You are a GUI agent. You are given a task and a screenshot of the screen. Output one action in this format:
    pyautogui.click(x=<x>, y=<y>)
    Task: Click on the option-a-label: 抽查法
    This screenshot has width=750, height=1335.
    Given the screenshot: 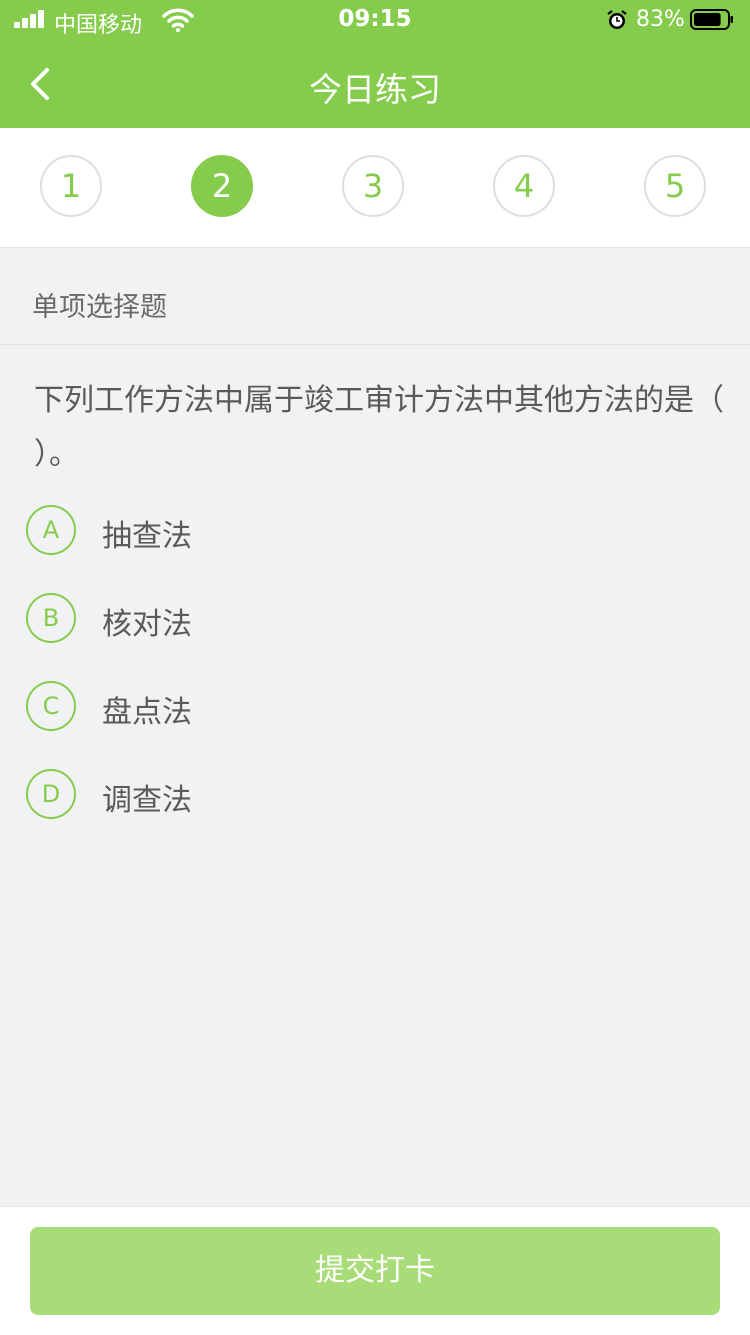 What is the action you would take?
    pyautogui.click(x=147, y=536)
    